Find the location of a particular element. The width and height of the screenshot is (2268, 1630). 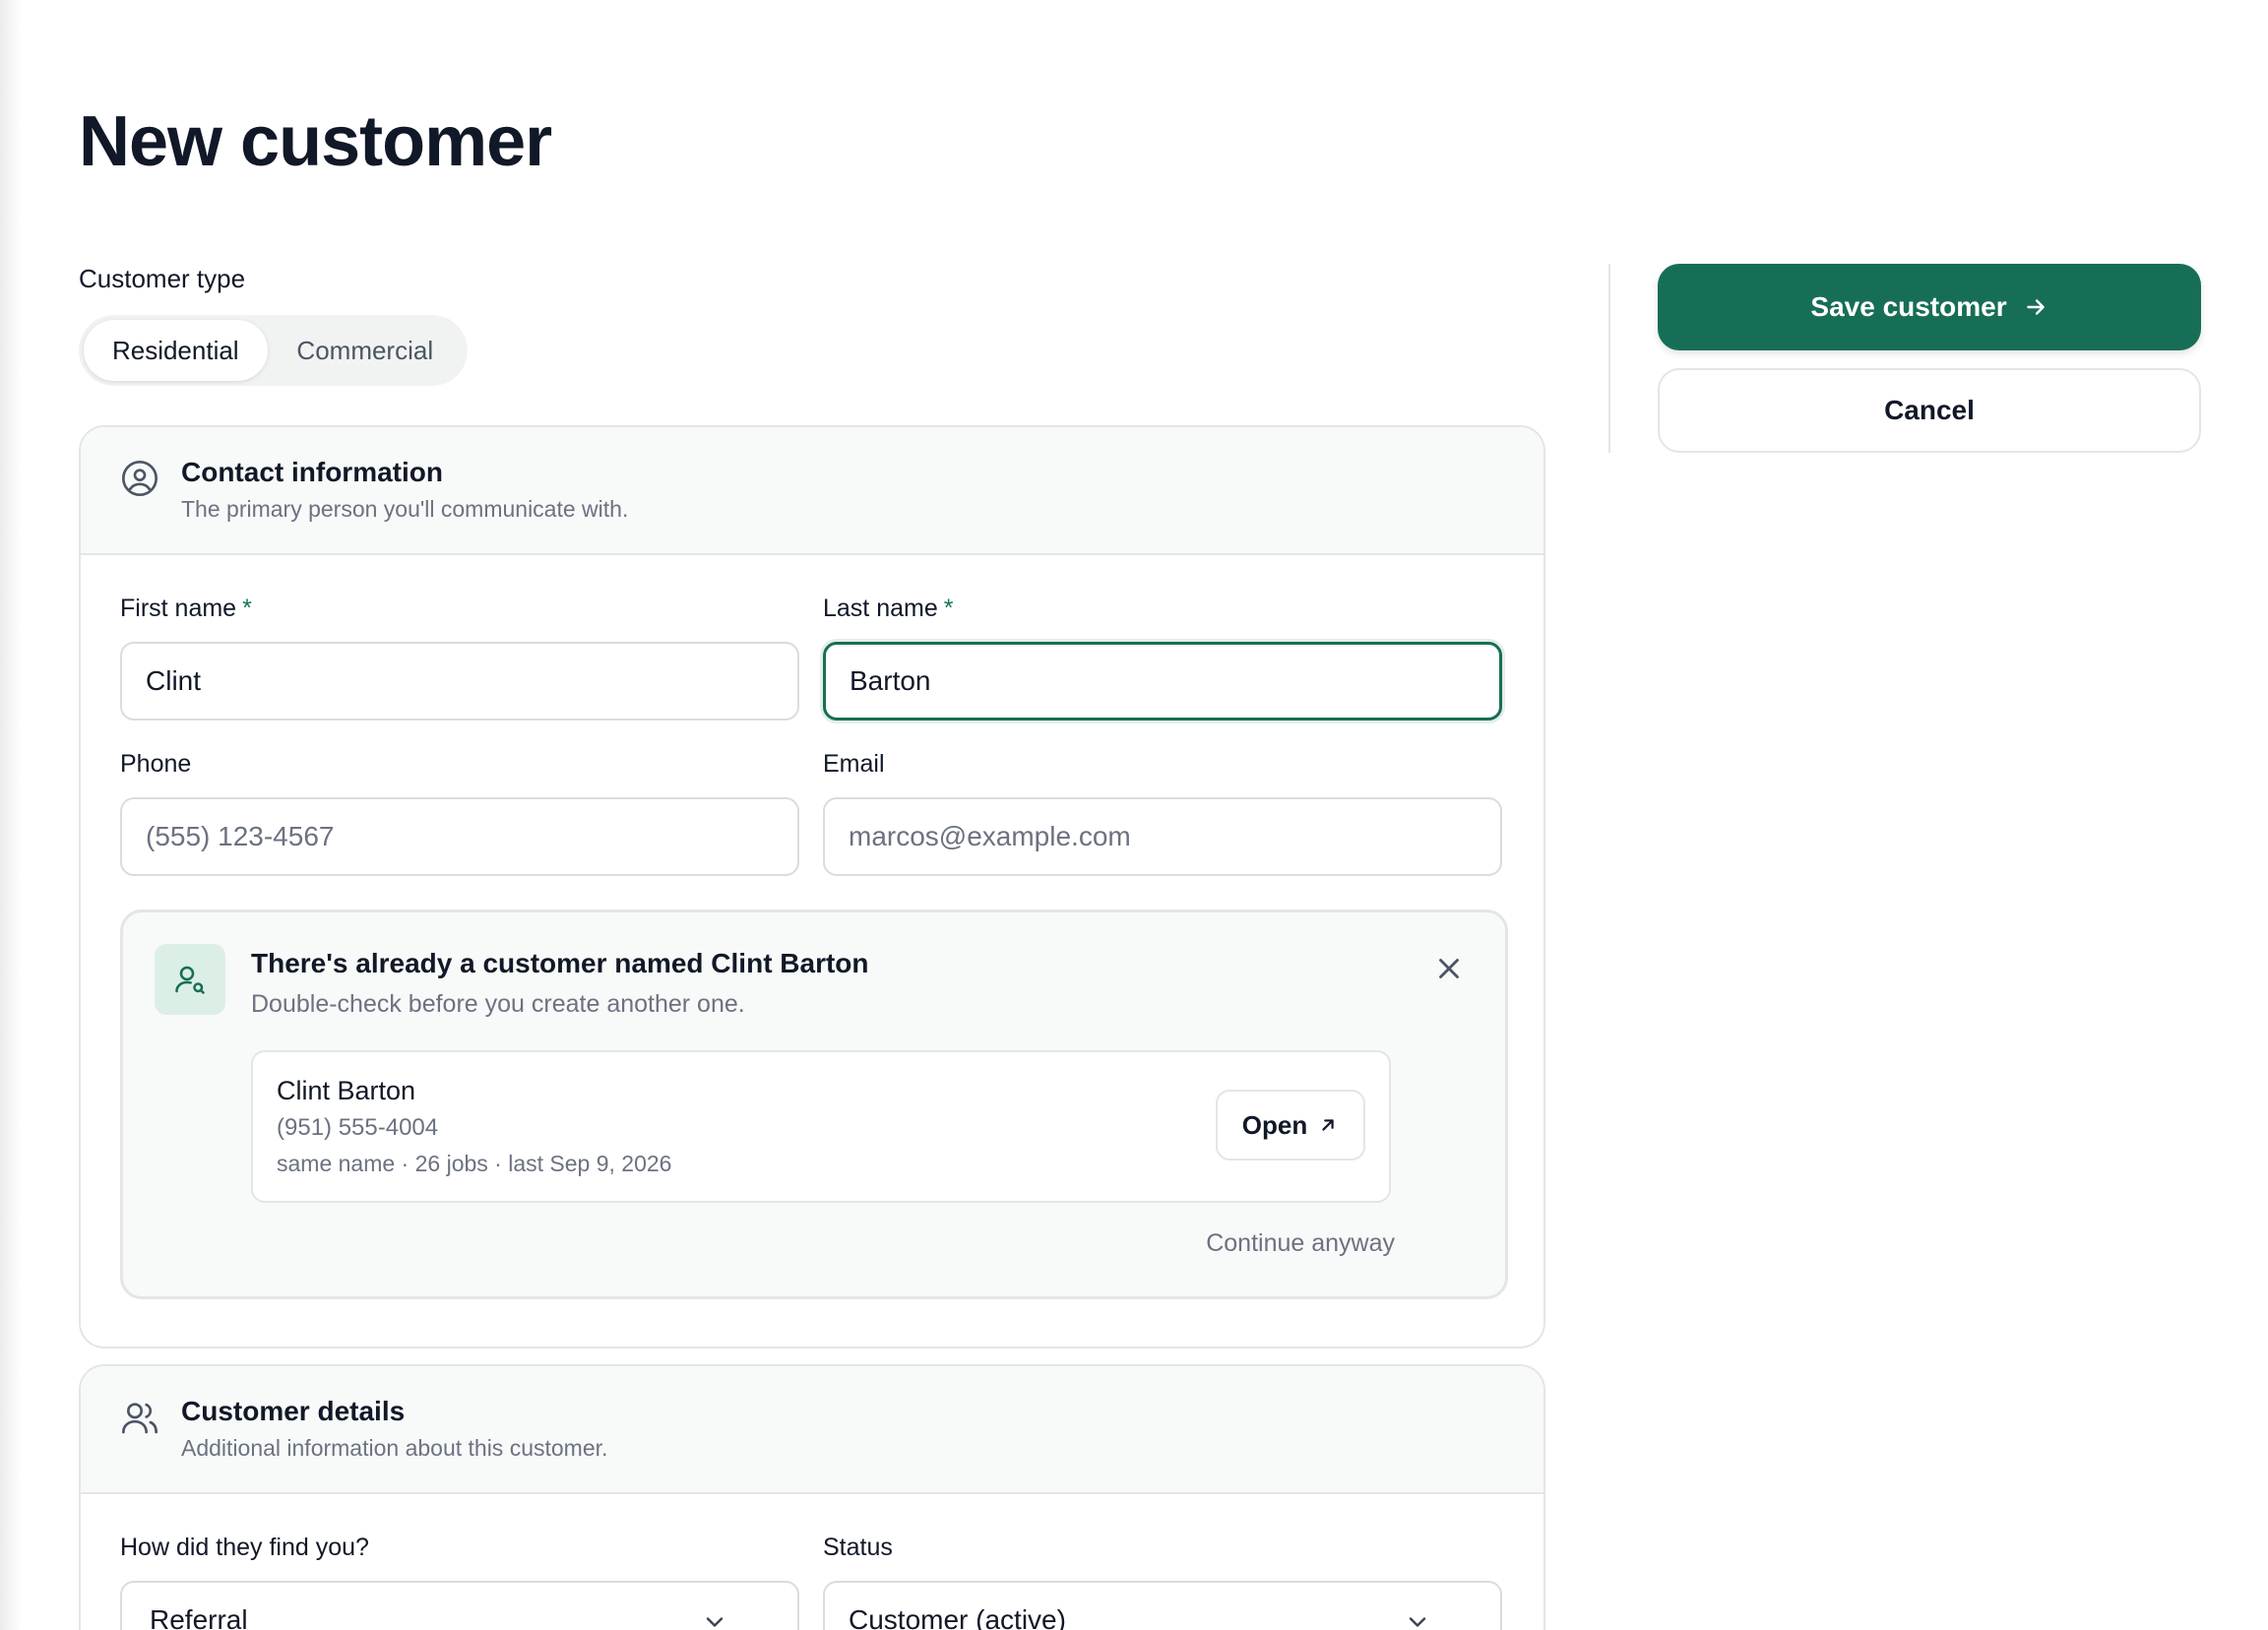

close-icon is located at coordinates (1449, 968).